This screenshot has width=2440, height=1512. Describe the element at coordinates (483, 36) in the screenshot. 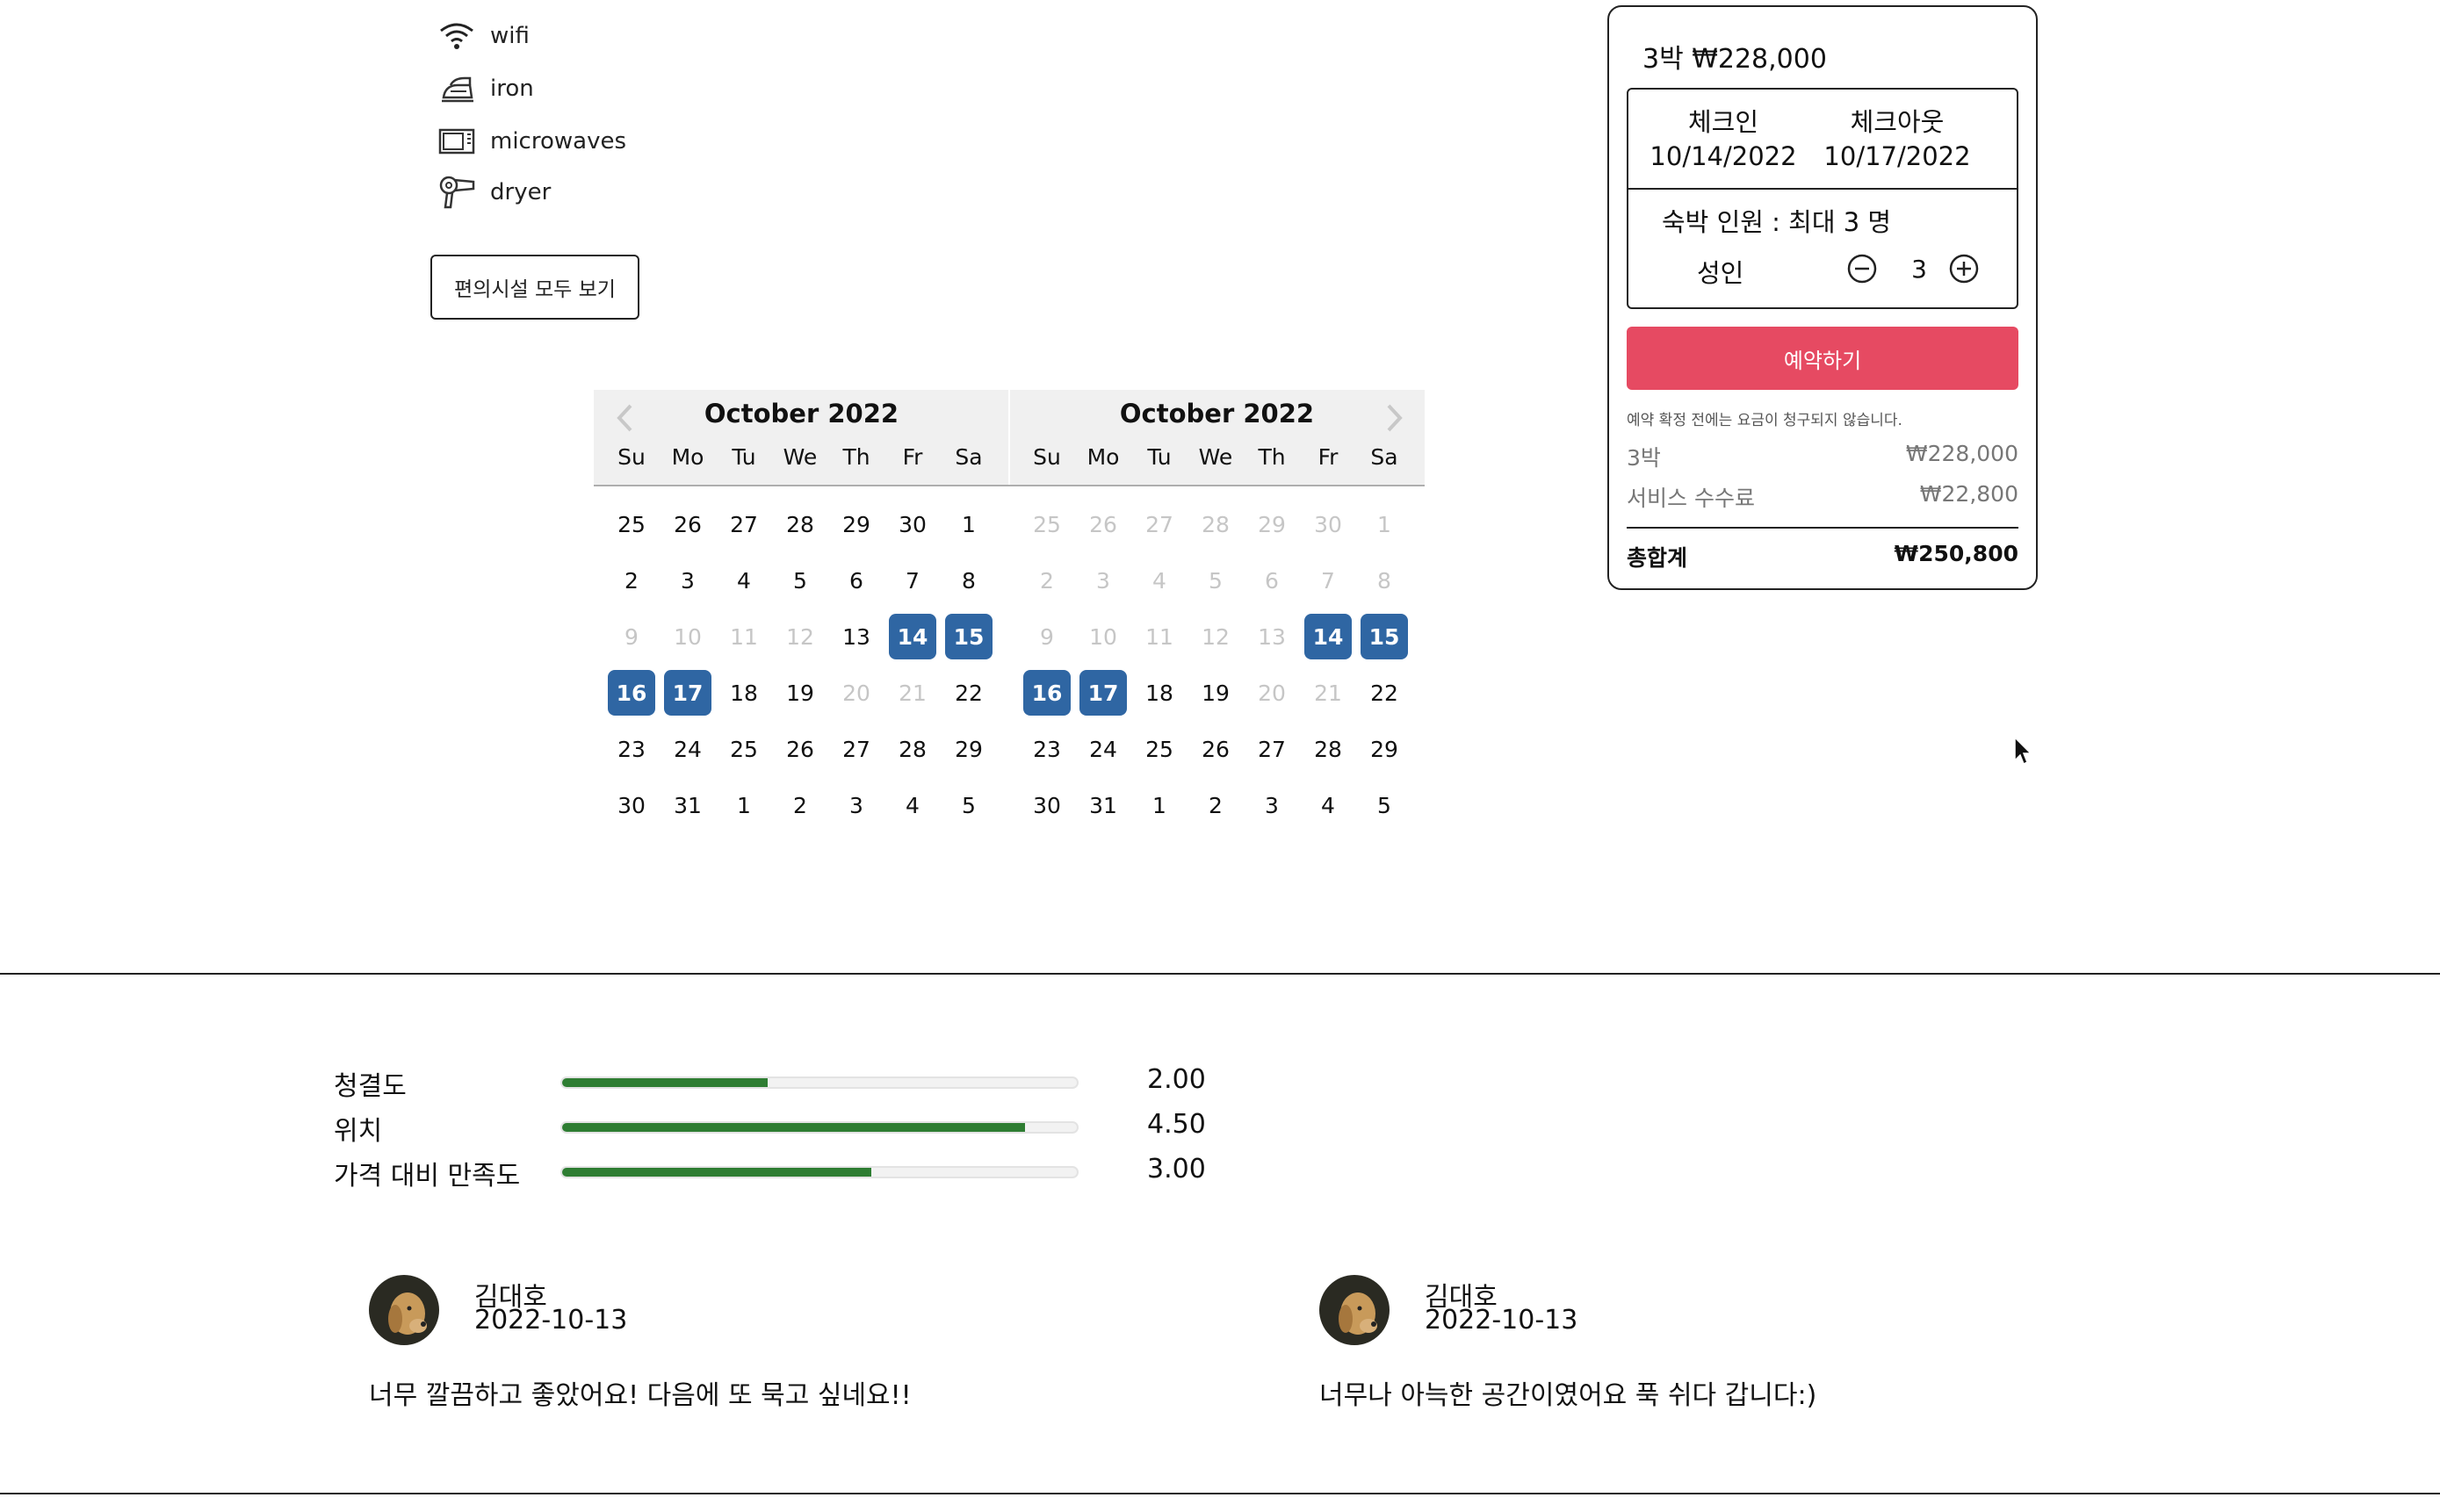

I see `amenity-wifi: wifi` at that location.